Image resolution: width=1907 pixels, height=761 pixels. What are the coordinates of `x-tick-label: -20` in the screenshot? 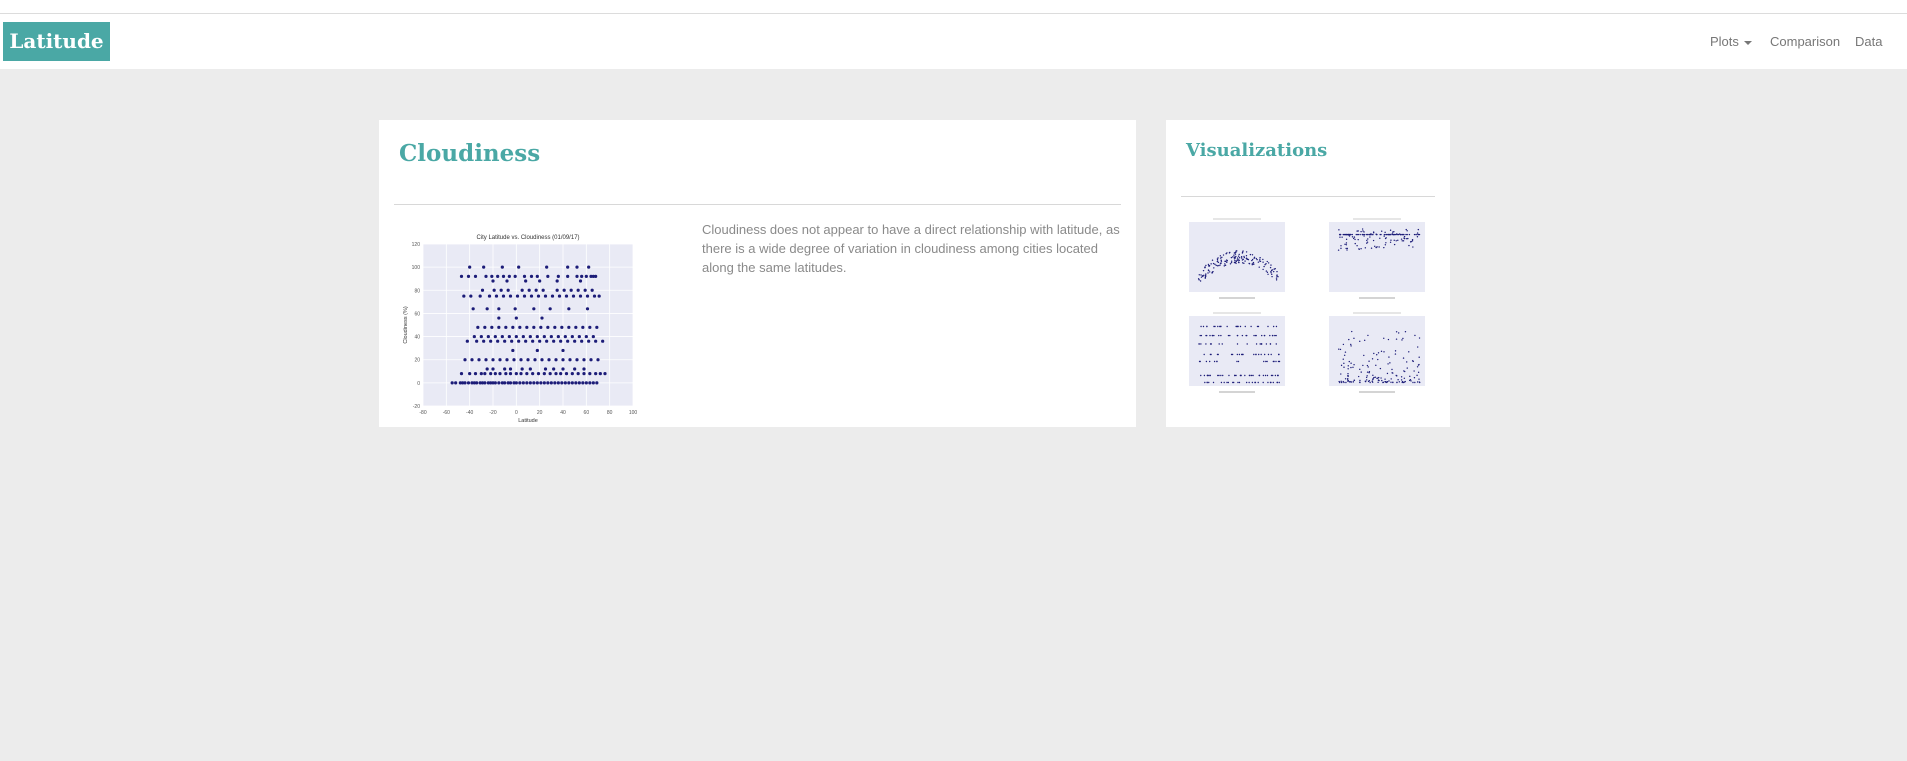 It's located at (492, 413).